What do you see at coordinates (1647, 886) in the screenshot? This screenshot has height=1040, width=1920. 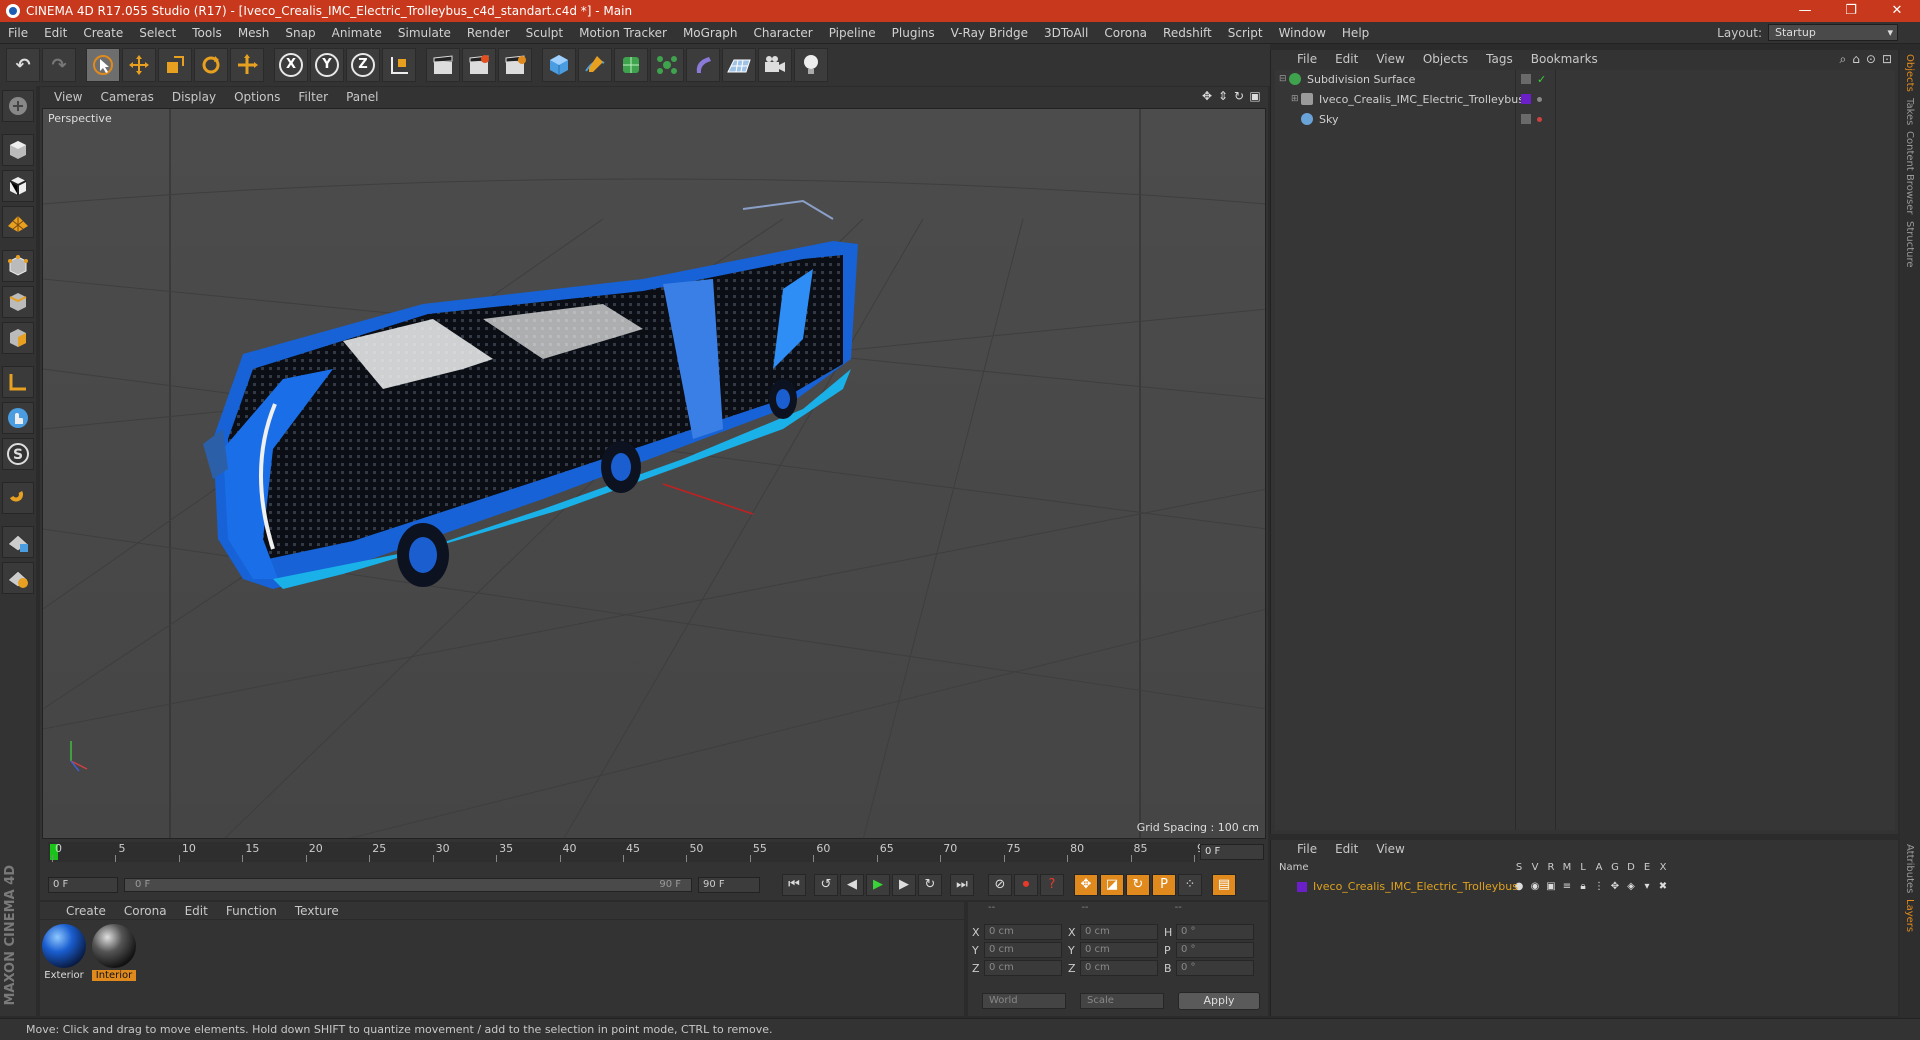 I see `expression-icon: ▾` at bounding box center [1647, 886].